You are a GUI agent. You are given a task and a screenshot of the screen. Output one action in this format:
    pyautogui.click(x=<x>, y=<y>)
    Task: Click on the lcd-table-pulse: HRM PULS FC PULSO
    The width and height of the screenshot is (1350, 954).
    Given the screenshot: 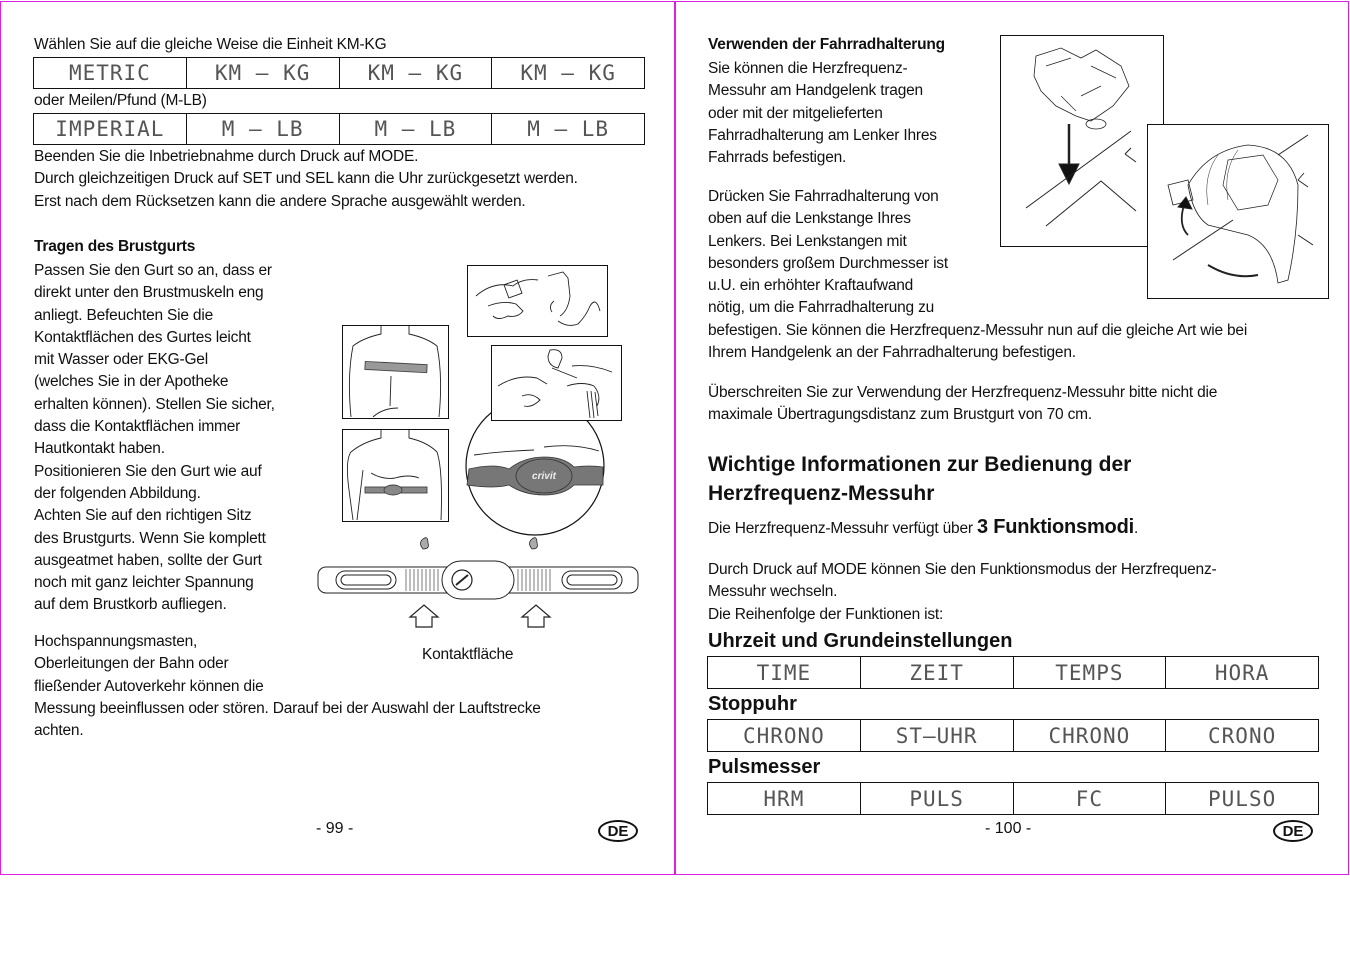 What is the action you would take?
    pyautogui.click(x=1013, y=798)
    